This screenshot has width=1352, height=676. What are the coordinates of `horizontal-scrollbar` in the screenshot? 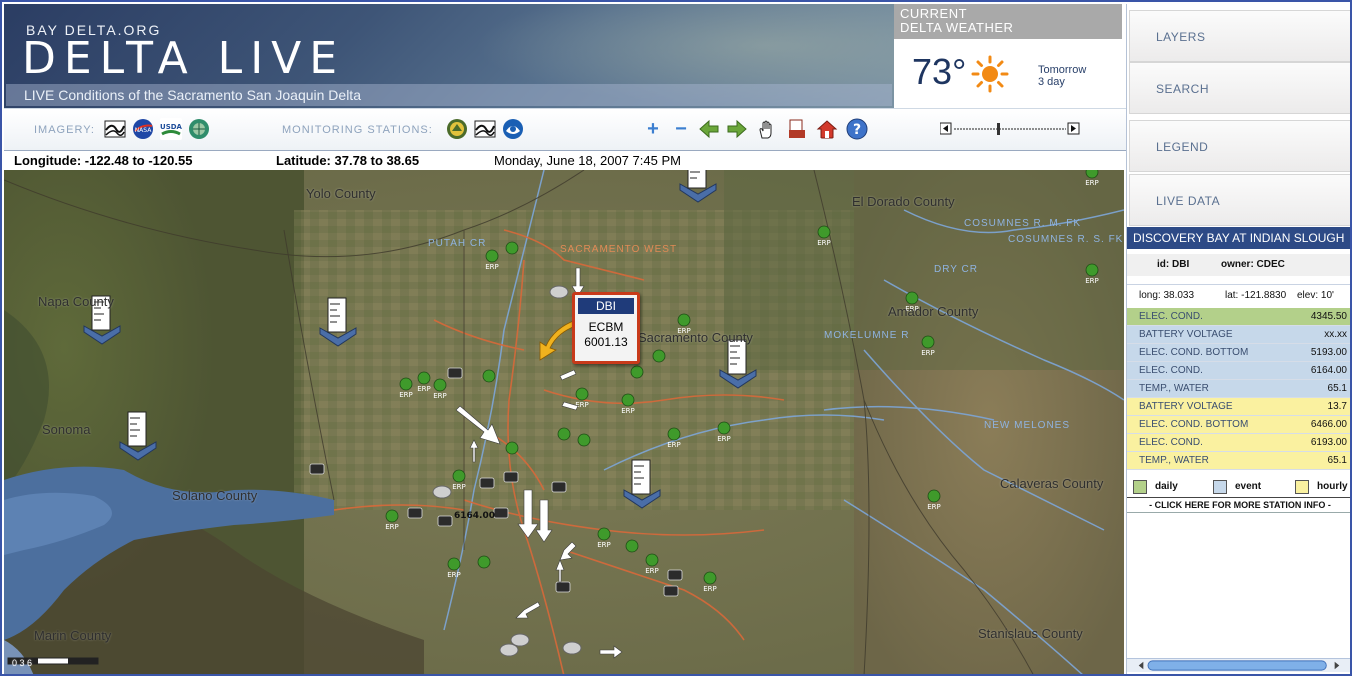 It's located at (1239, 665).